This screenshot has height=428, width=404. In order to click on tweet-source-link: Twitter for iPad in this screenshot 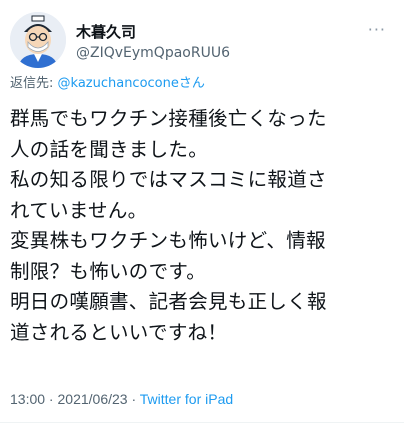, I will do `click(186, 399)`.